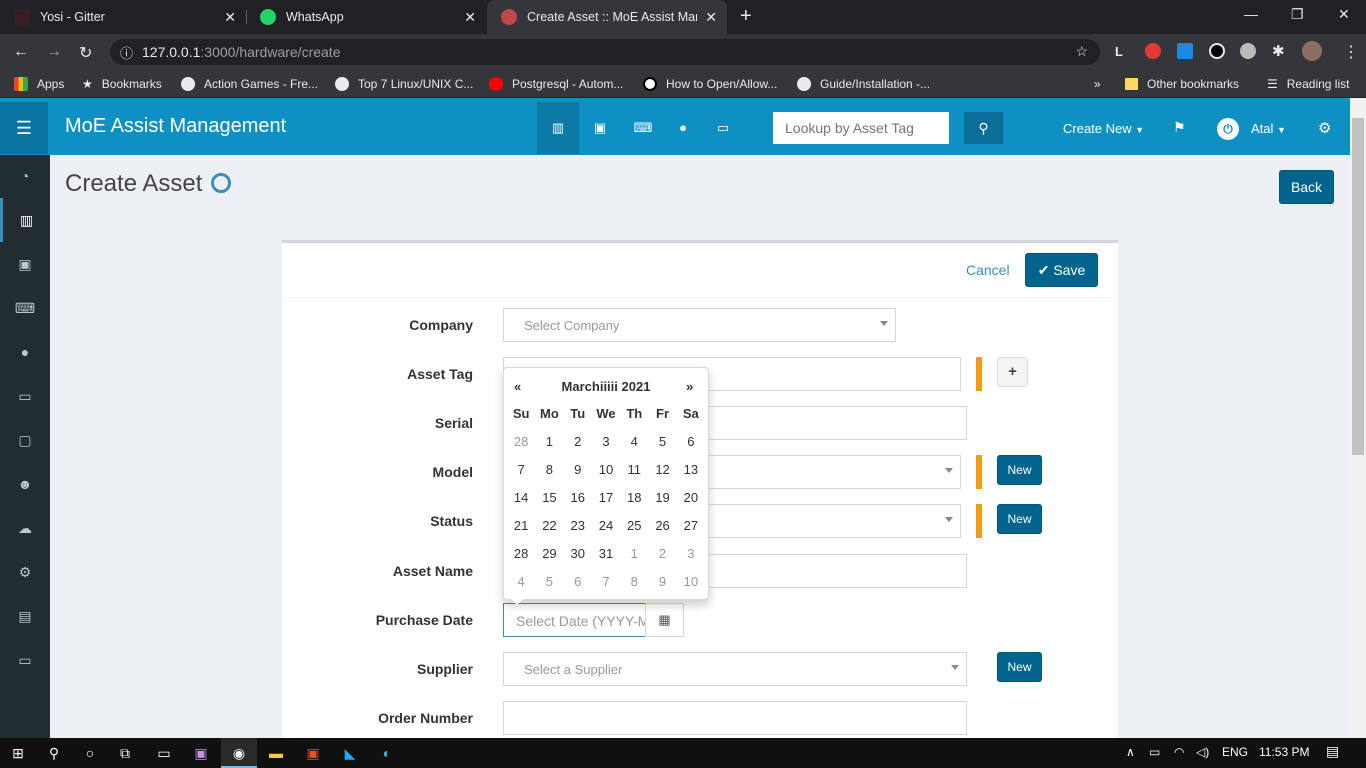  Describe the element at coordinates (691, 554) in the screenshot. I see `datepicker-day: 3` at that location.